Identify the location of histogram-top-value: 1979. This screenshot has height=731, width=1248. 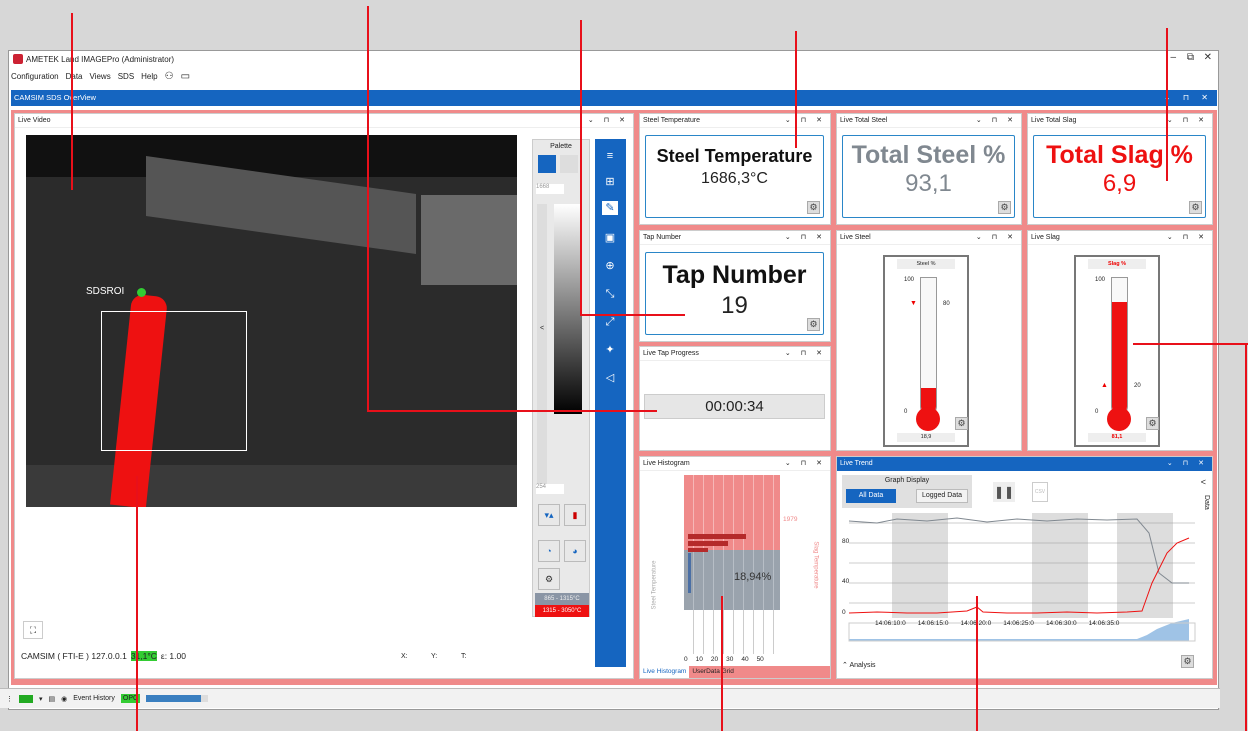
(790, 519).